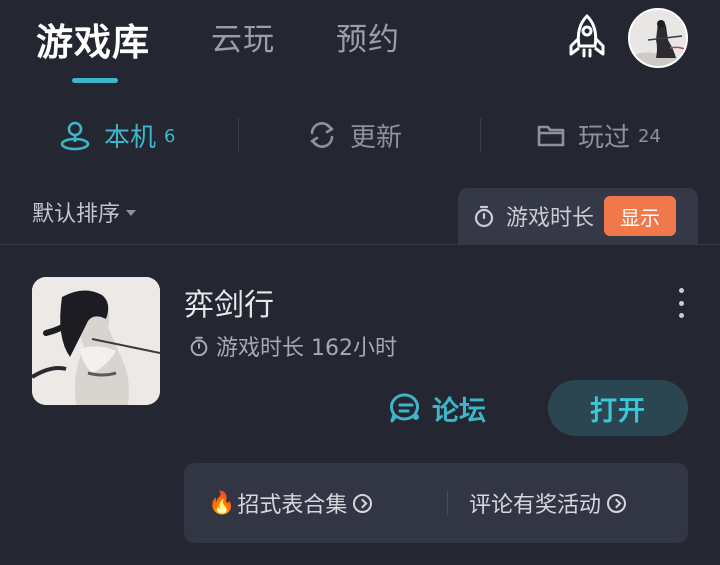 This screenshot has height=565, width=720. I want to click on subtab-played: 玩过 24, so click(598, 135).